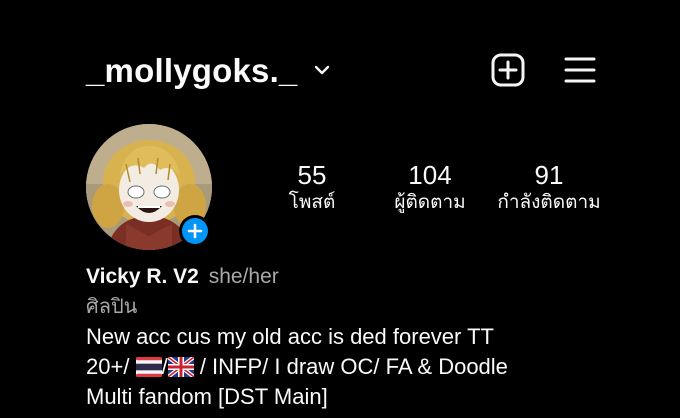 Image resolution: width=680 pixels, height=418 pixels. I want to click on followers-count: 104, so click(430, 175).